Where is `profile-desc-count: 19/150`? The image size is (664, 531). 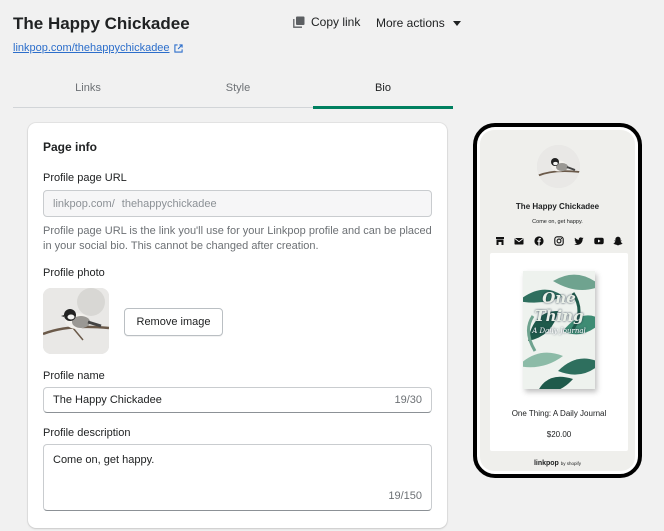
profile-desc-count: 19/150 is located at coordinates (405, 496).